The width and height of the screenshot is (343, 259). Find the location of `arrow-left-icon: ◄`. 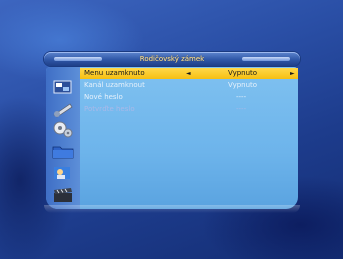

arrow-left-icon: ◄ is located at coordinates (188, 73).